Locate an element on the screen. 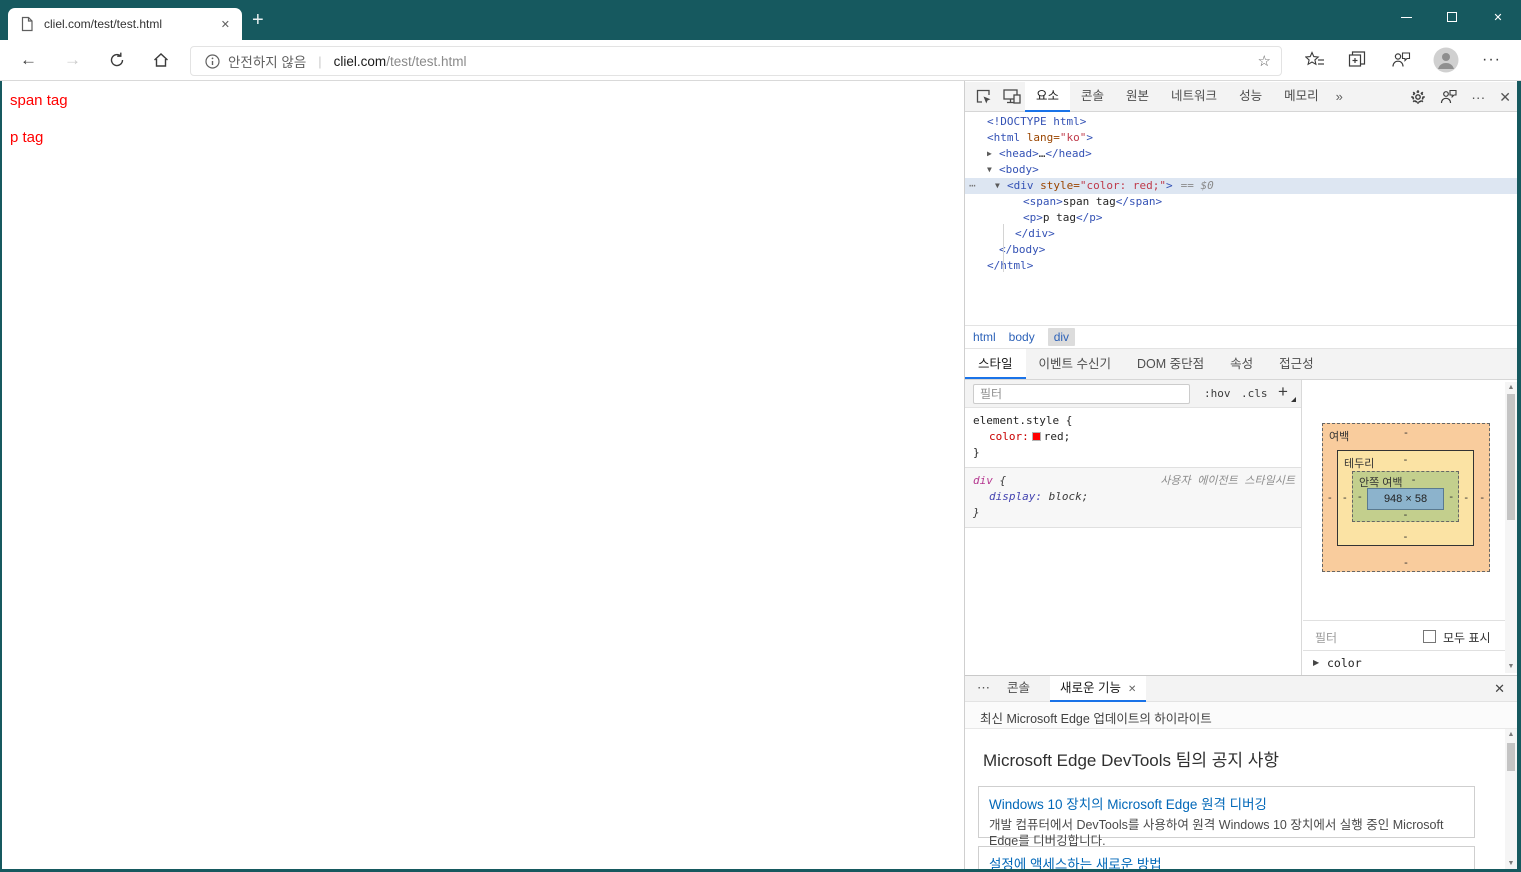  new-style-rule-button: + is located at coordinates (1283, 392).